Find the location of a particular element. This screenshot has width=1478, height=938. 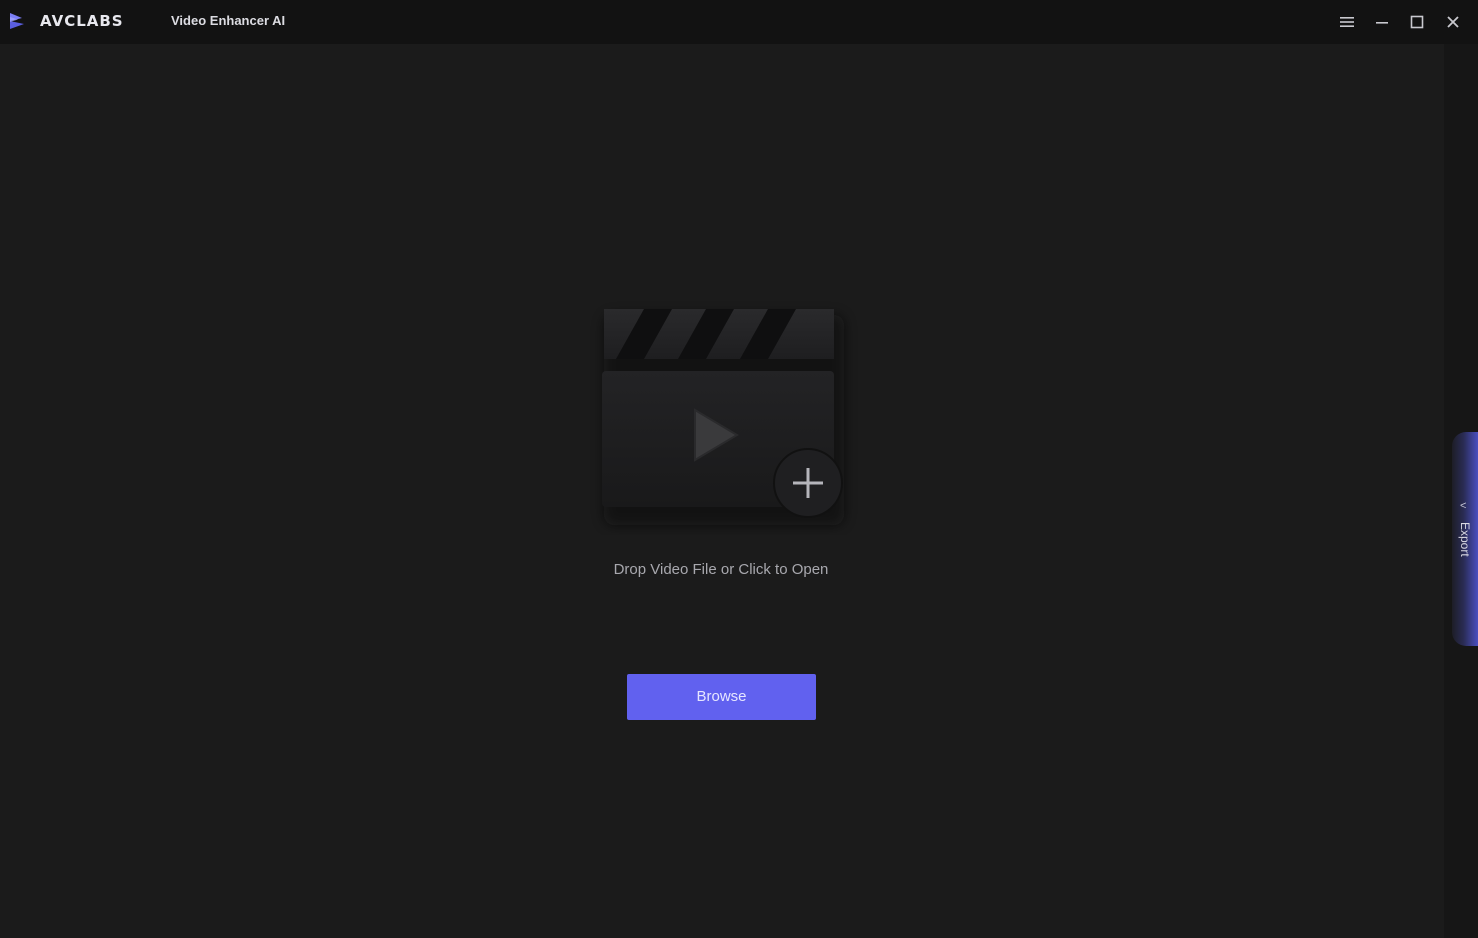

menu-icon is located at coordinates (1347, 22).